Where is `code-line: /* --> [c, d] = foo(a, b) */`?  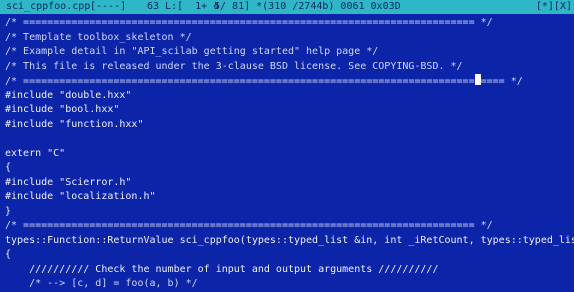 code-line: /* --> [c, d] = foo(a, b) */ is located at coordinates (101, 283).